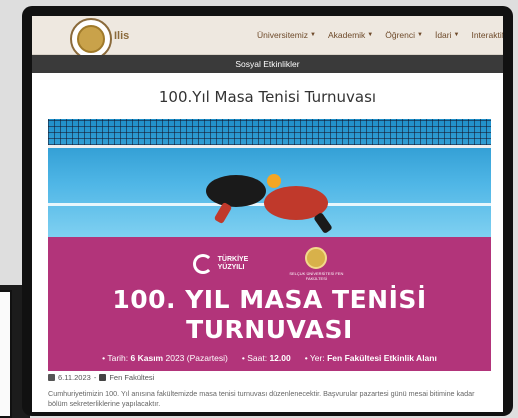 Image resolution: width=518 pixels, height=418 pixels. I want to click on headline-line1: 100. YIL MASA TENİSİ, so click(269, 299).